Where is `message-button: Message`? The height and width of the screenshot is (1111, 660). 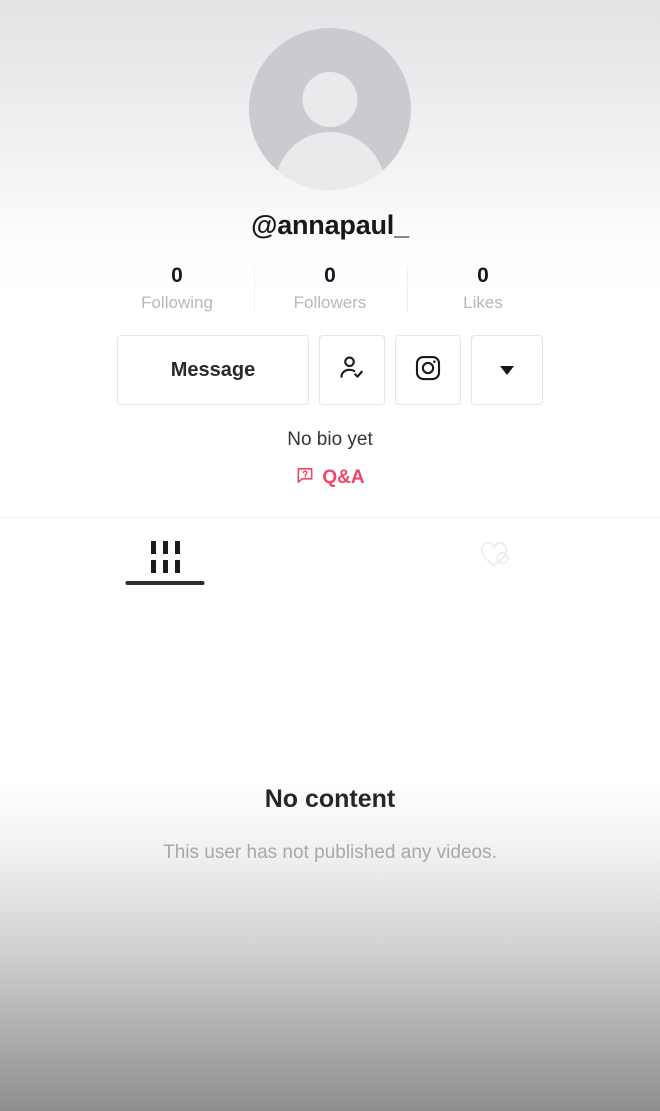 message-button: Message is located at coordinates (213, 370).